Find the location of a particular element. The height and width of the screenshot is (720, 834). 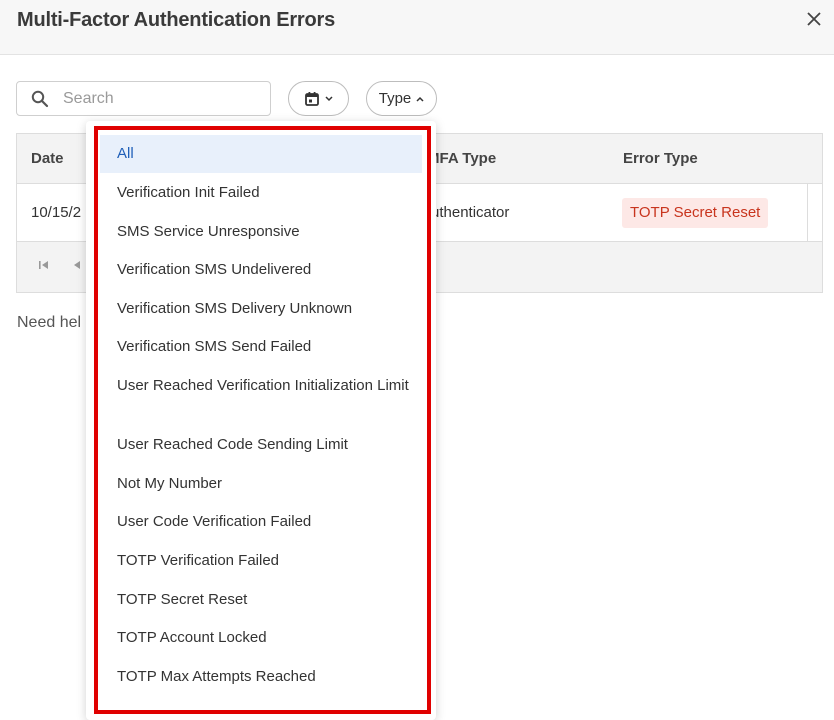

type-option: Not My Number is located at coordinates (261, 483).